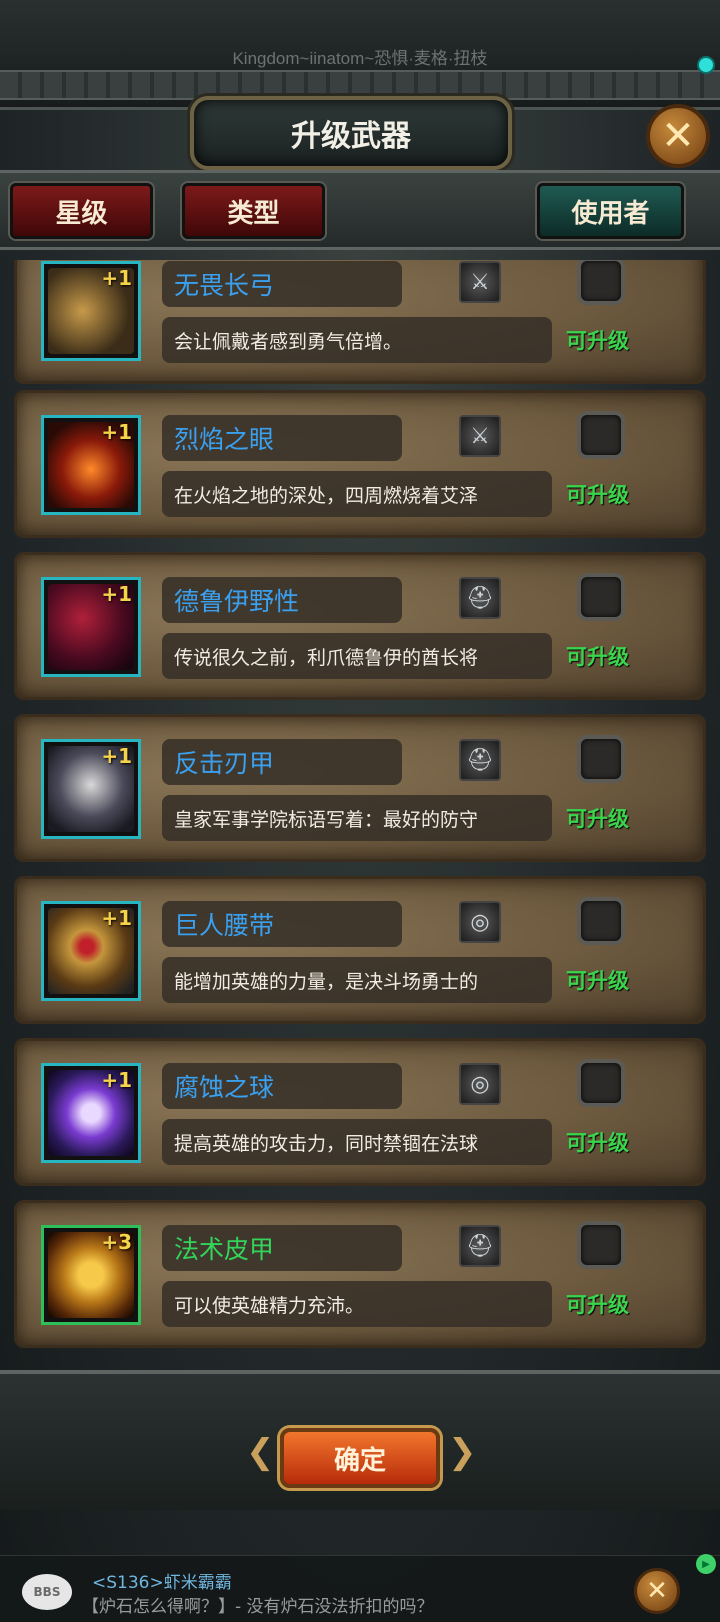  I want to click on list-item: +3 法术皮甲 可以使英雄精力充沛。 ⛑ 可升级, so click(360, 1274).